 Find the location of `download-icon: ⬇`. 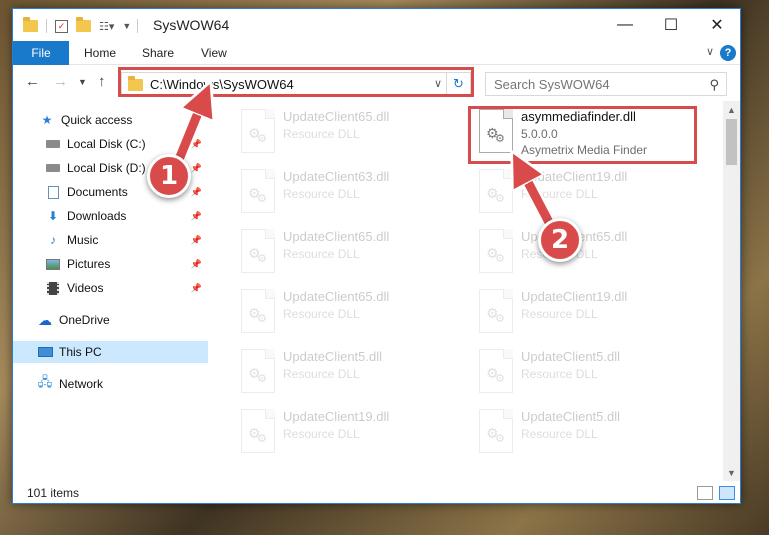

download-icon: ⬇ is located at coordinates (53, 216).